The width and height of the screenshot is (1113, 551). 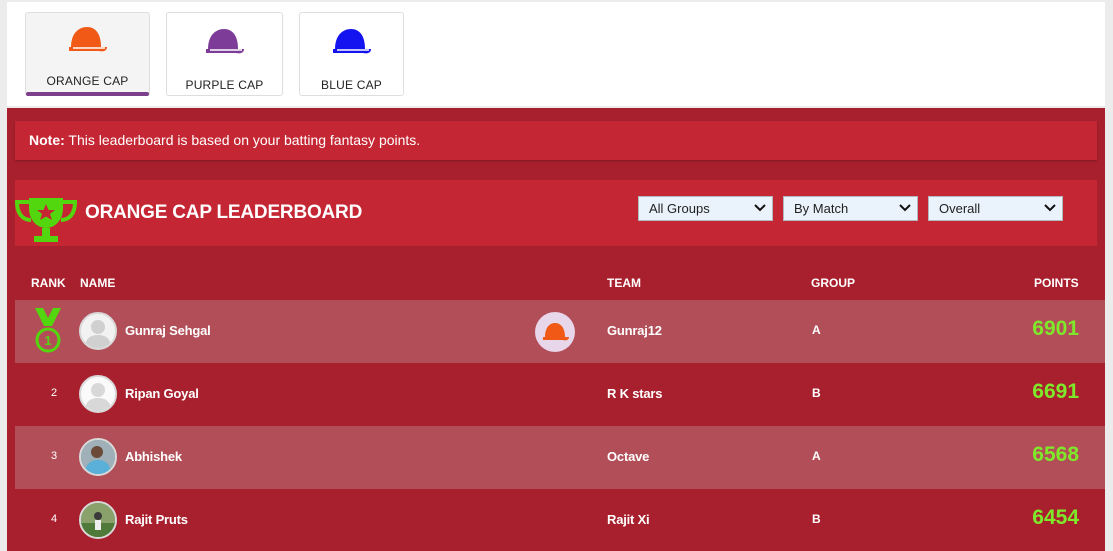 I want to click on group-filter-select: All Groups, so click(x=705, y=208).